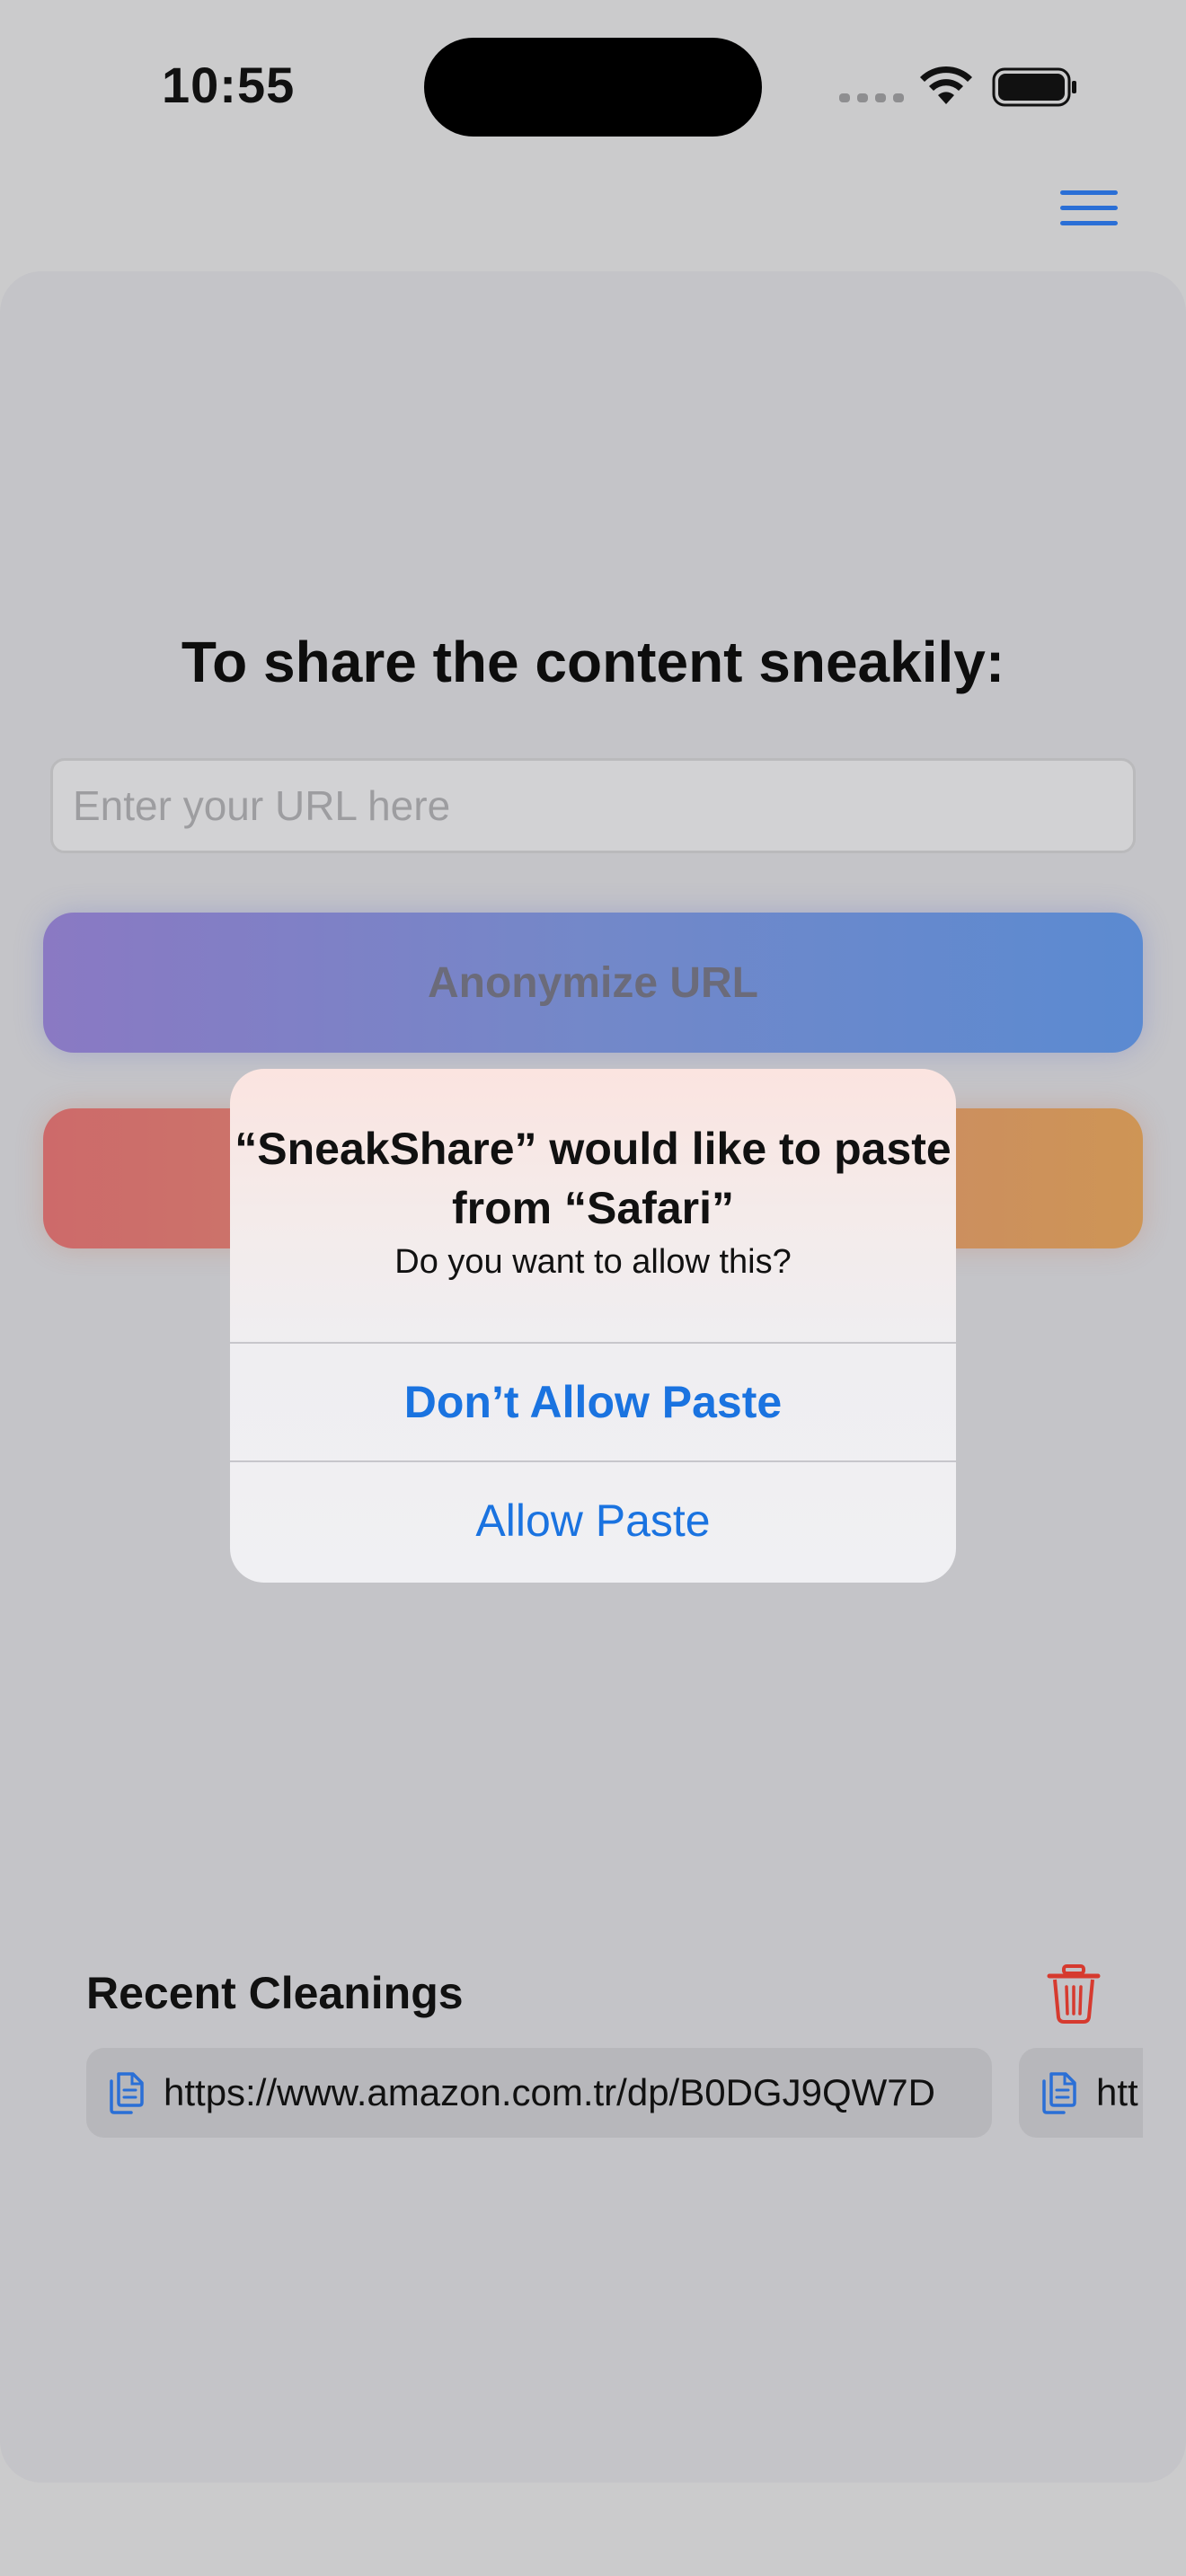  I want to click on status-bar: 10:55, so click(593, 85).